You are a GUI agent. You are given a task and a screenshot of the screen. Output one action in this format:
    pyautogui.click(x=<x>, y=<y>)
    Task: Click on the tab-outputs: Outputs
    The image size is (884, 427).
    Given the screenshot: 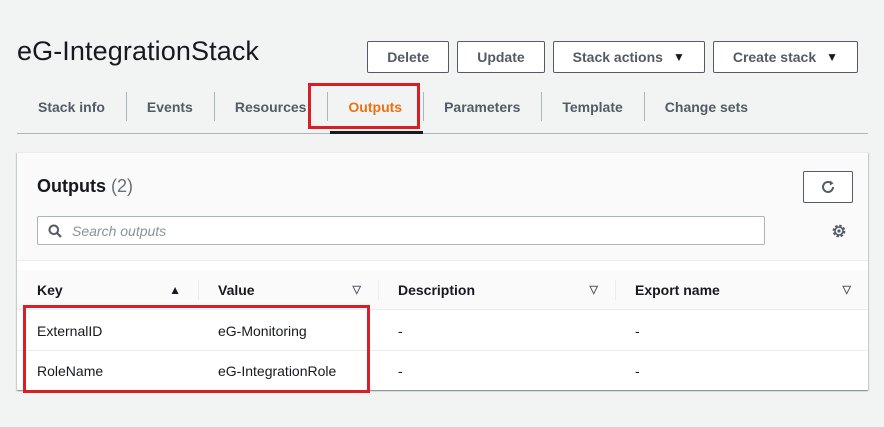 What is the action you would take?
    pyautogui.click(x=375, y=111)
    